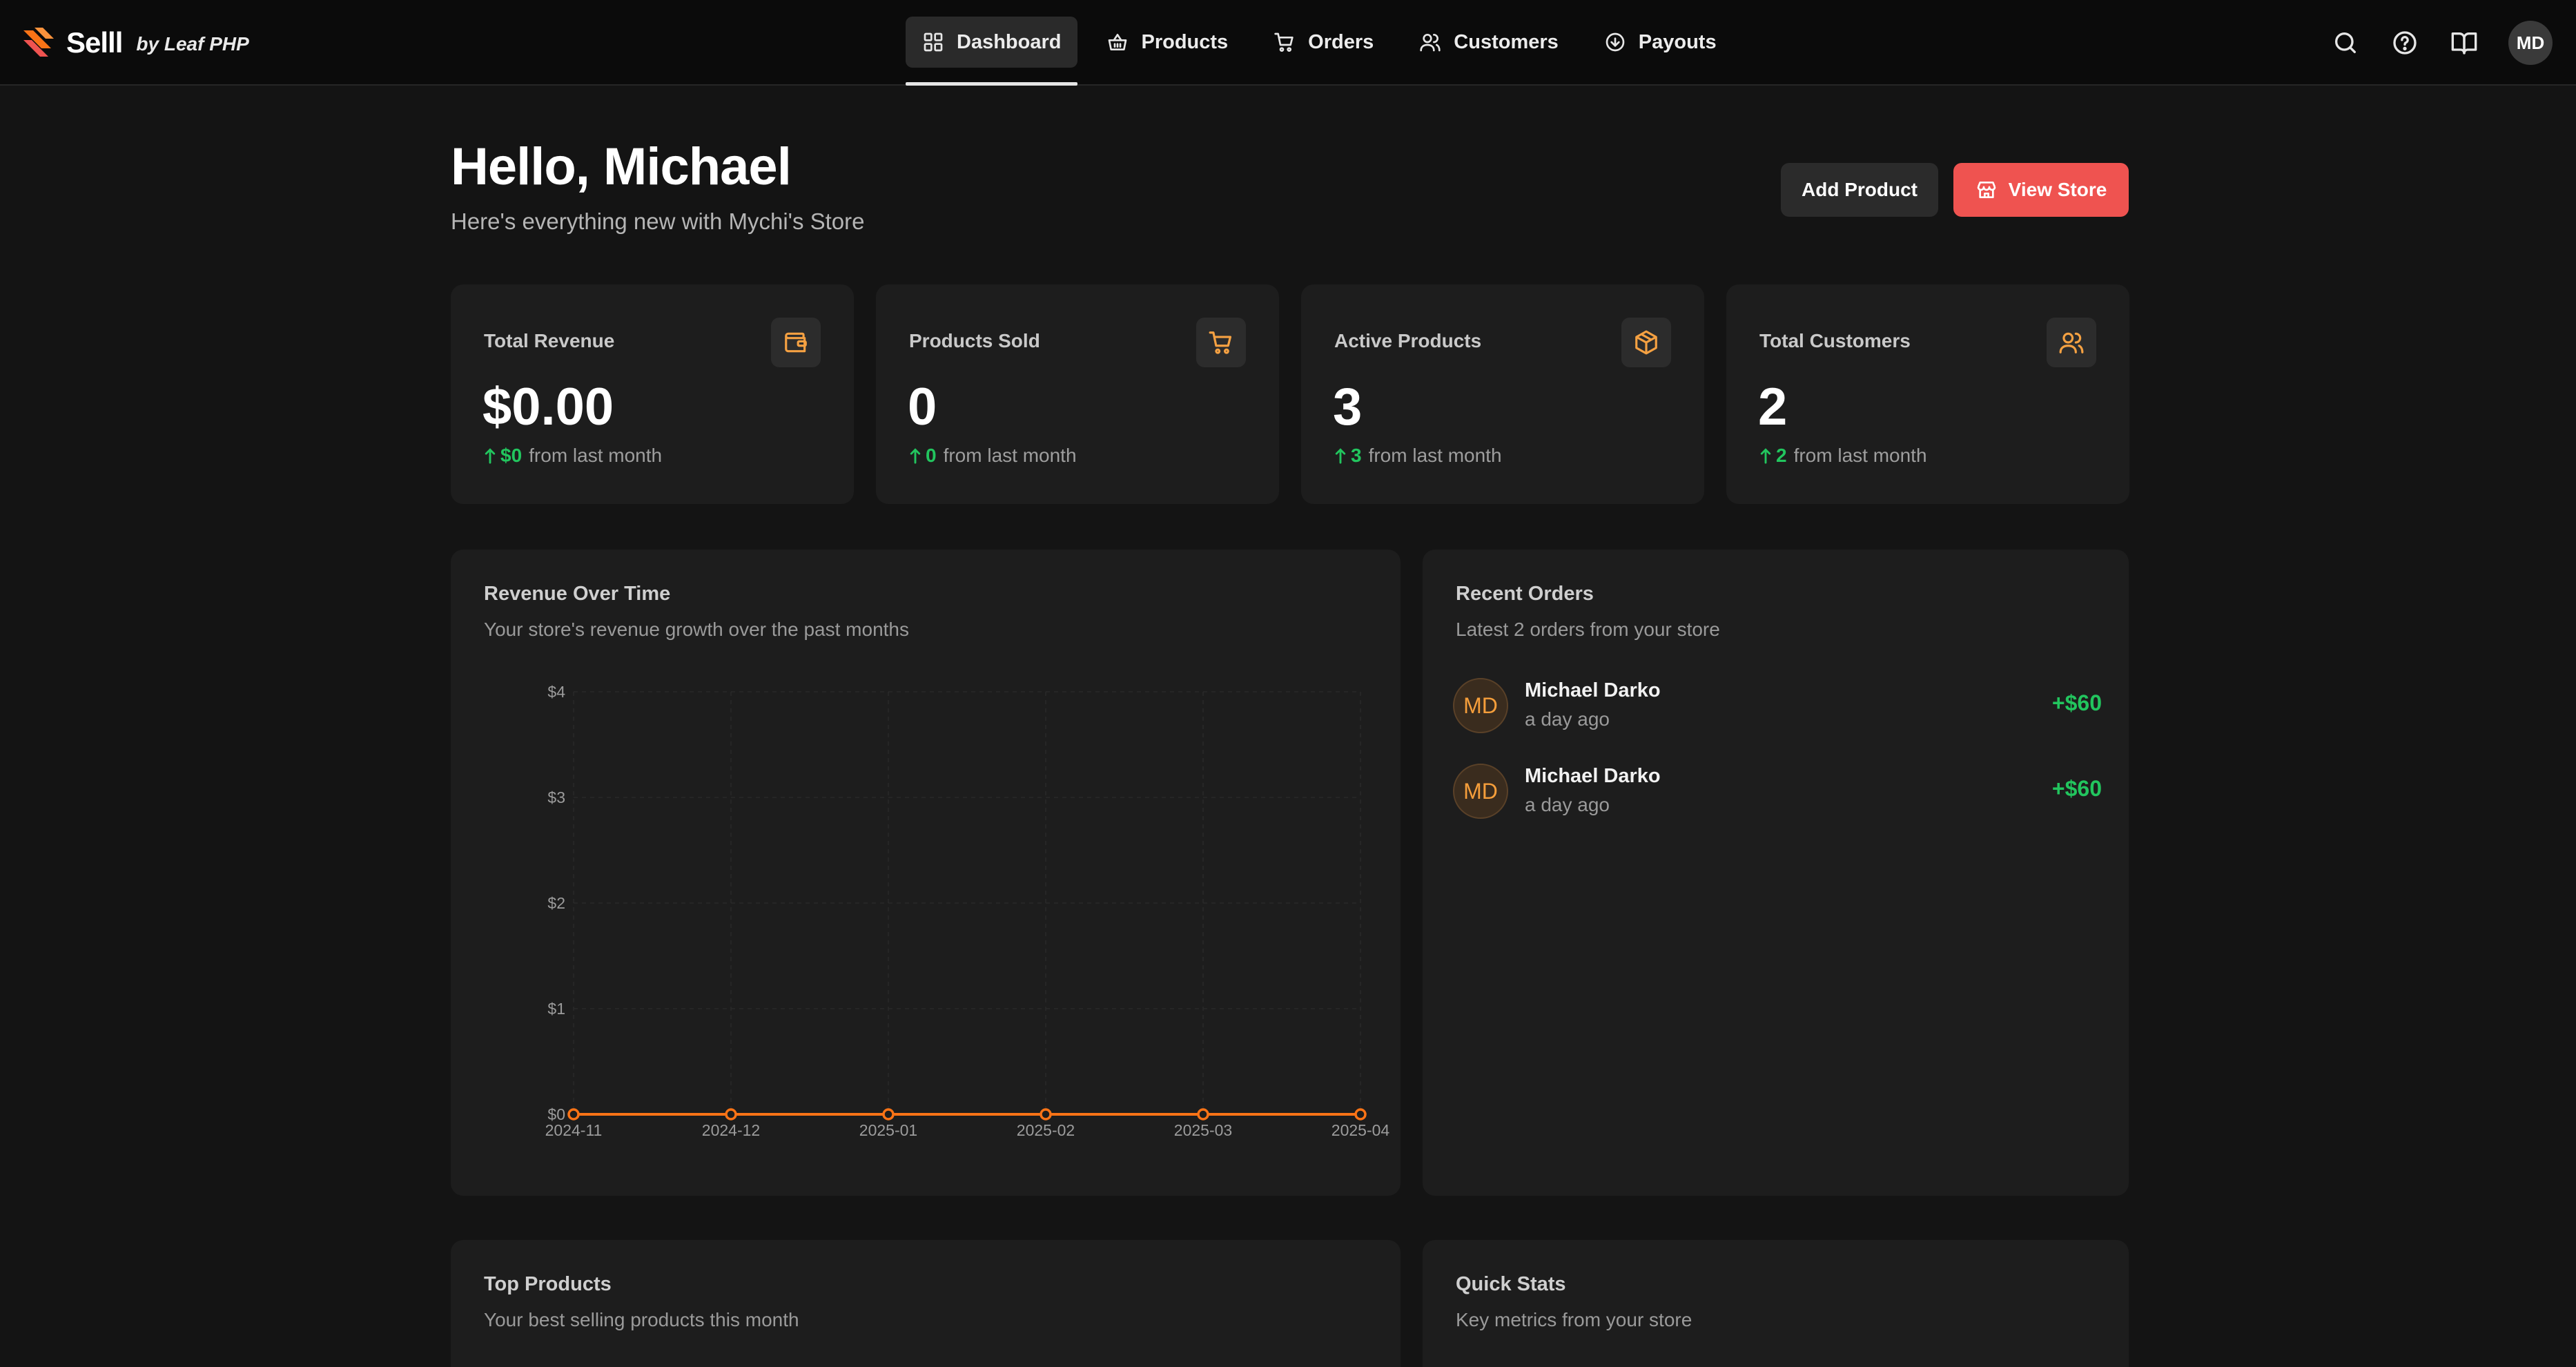 The width and height of the screenshot is (2576, 1367). What do you see at coordinates (549, 340) in the screenshot?
I see `stat-title: Total Revenue` at bounding box center [549, 340].